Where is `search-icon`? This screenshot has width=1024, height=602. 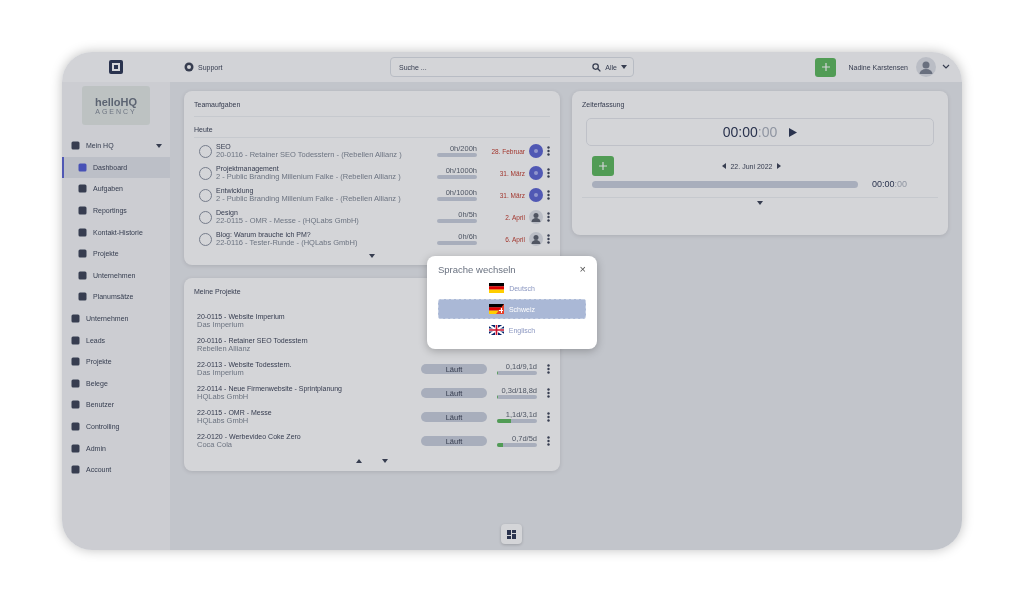 search-icon is located at coordinates (597, 67).